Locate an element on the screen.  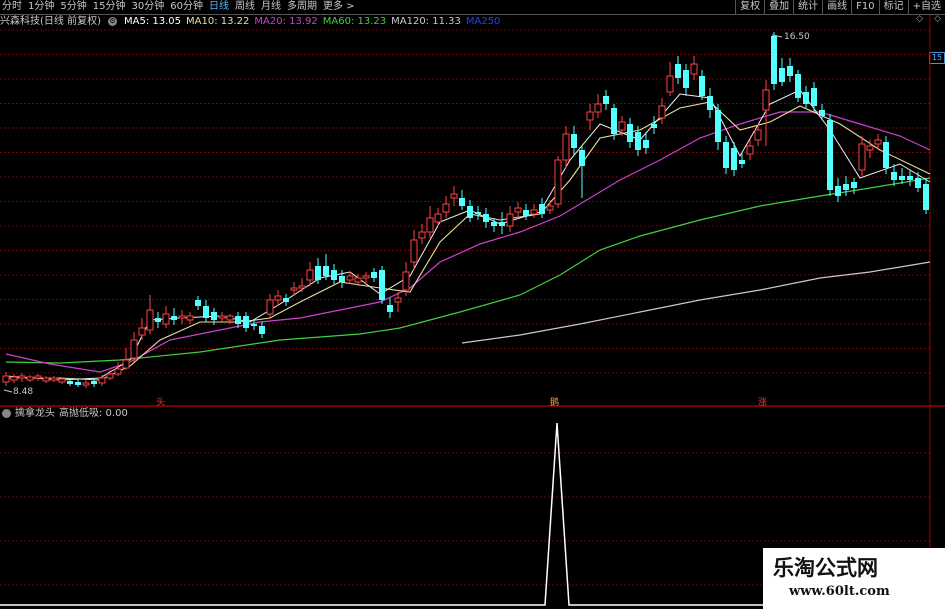
high-price-label: 16.50 is located at coordinates (797, 37).